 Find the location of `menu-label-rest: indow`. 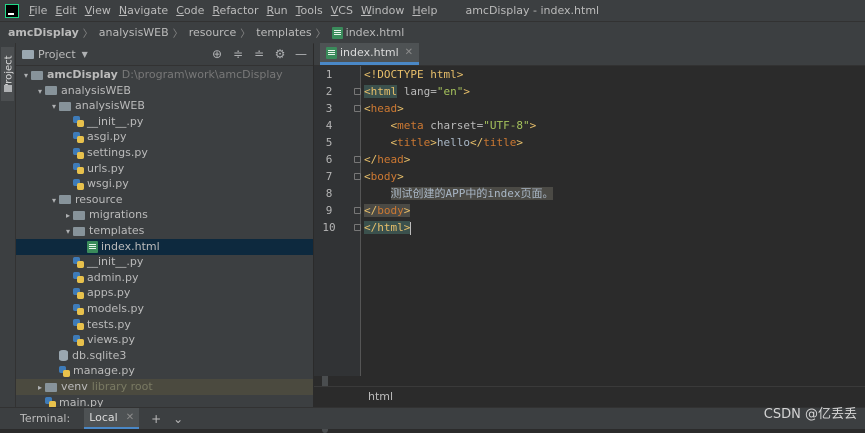

menu-label-rest: indow is located at coordinates (388, 10).